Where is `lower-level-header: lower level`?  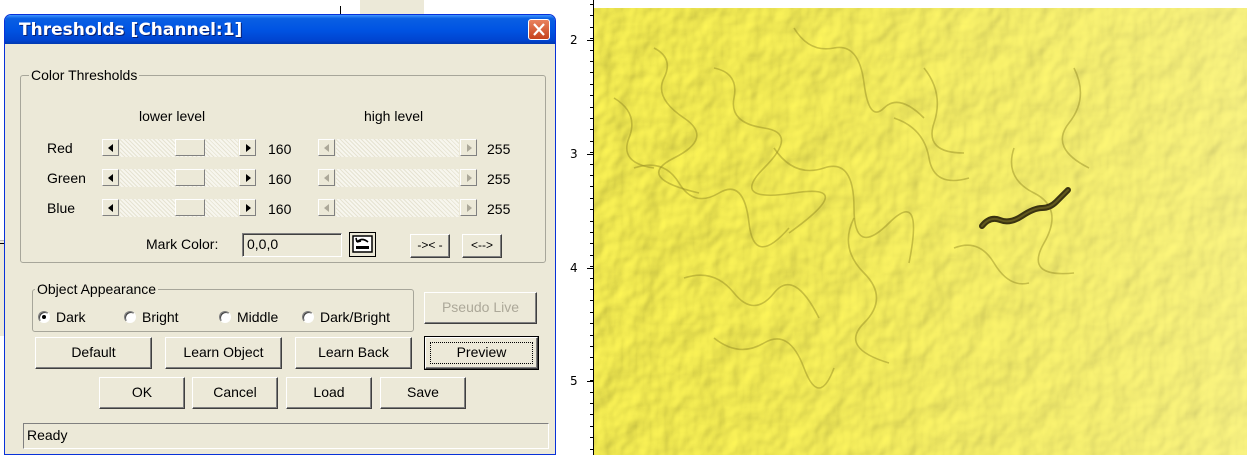 lower-level-header: lower level is located at coordinates (172, 116).